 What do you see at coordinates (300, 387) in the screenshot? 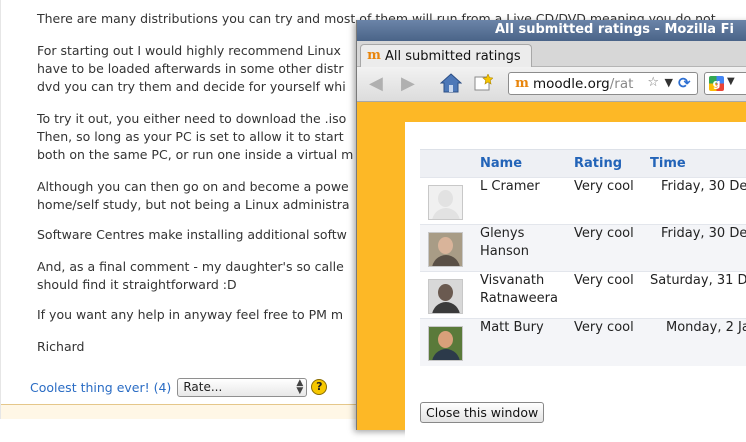
I see `select-arrows-icon: ▲ ▼` at bounding box center [300, 387].